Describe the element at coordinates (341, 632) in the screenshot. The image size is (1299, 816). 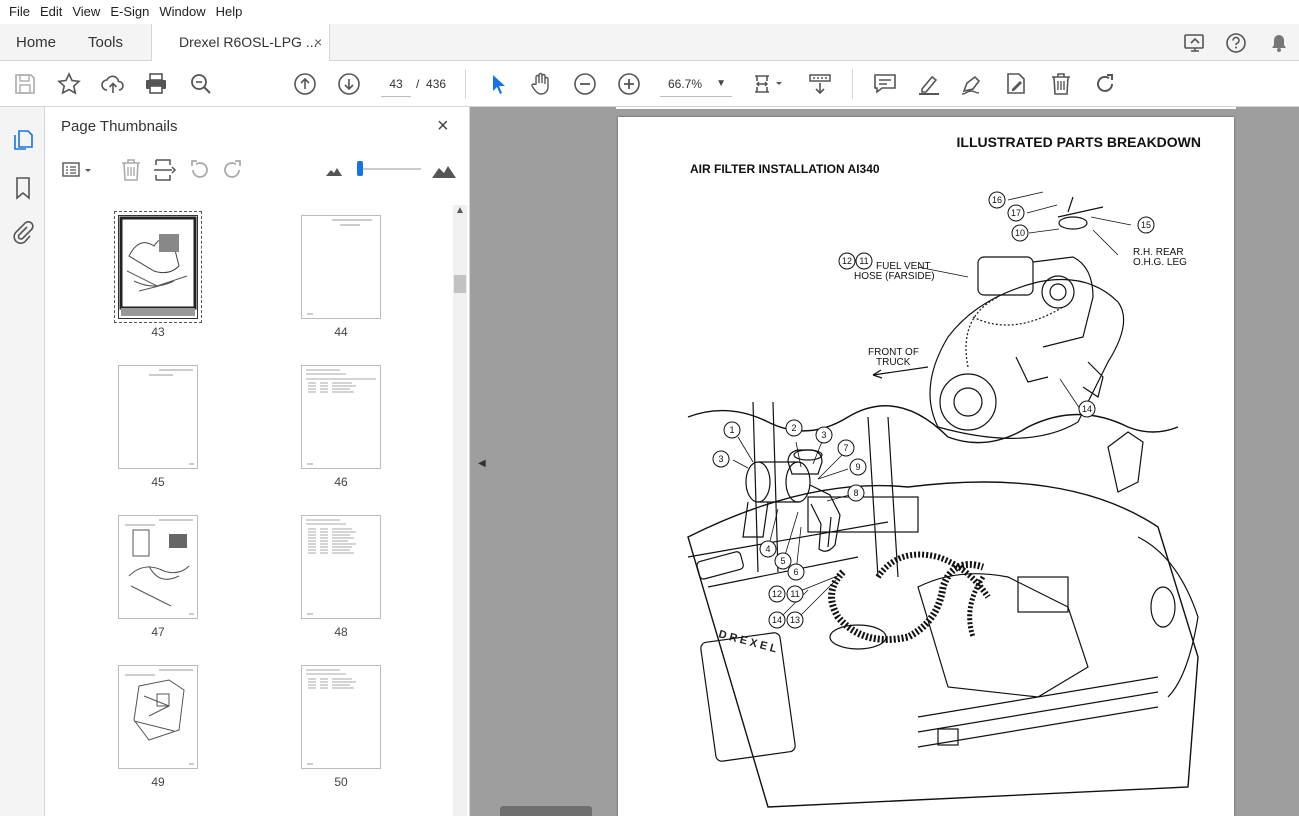
I see `thumbnail-label: 48` at that location.